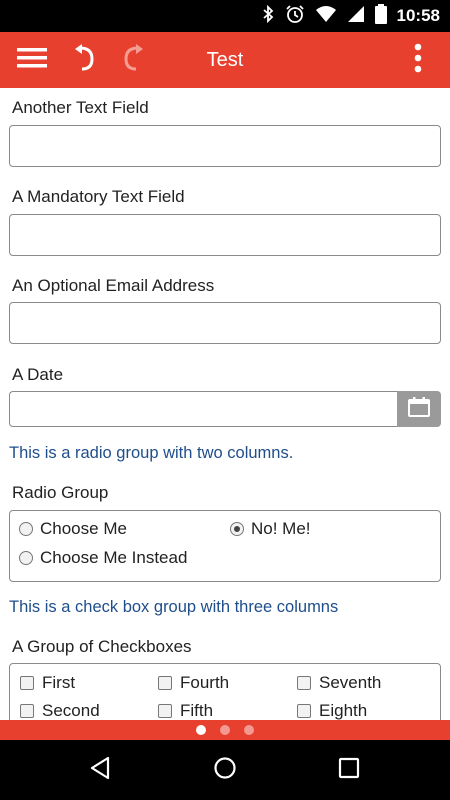 This screenshot has width=450, height=800. What do you see at coordinates (197, 710) in the screenshot?
I see `checkbox-label: Fifth` at bounding box center [197, 710].